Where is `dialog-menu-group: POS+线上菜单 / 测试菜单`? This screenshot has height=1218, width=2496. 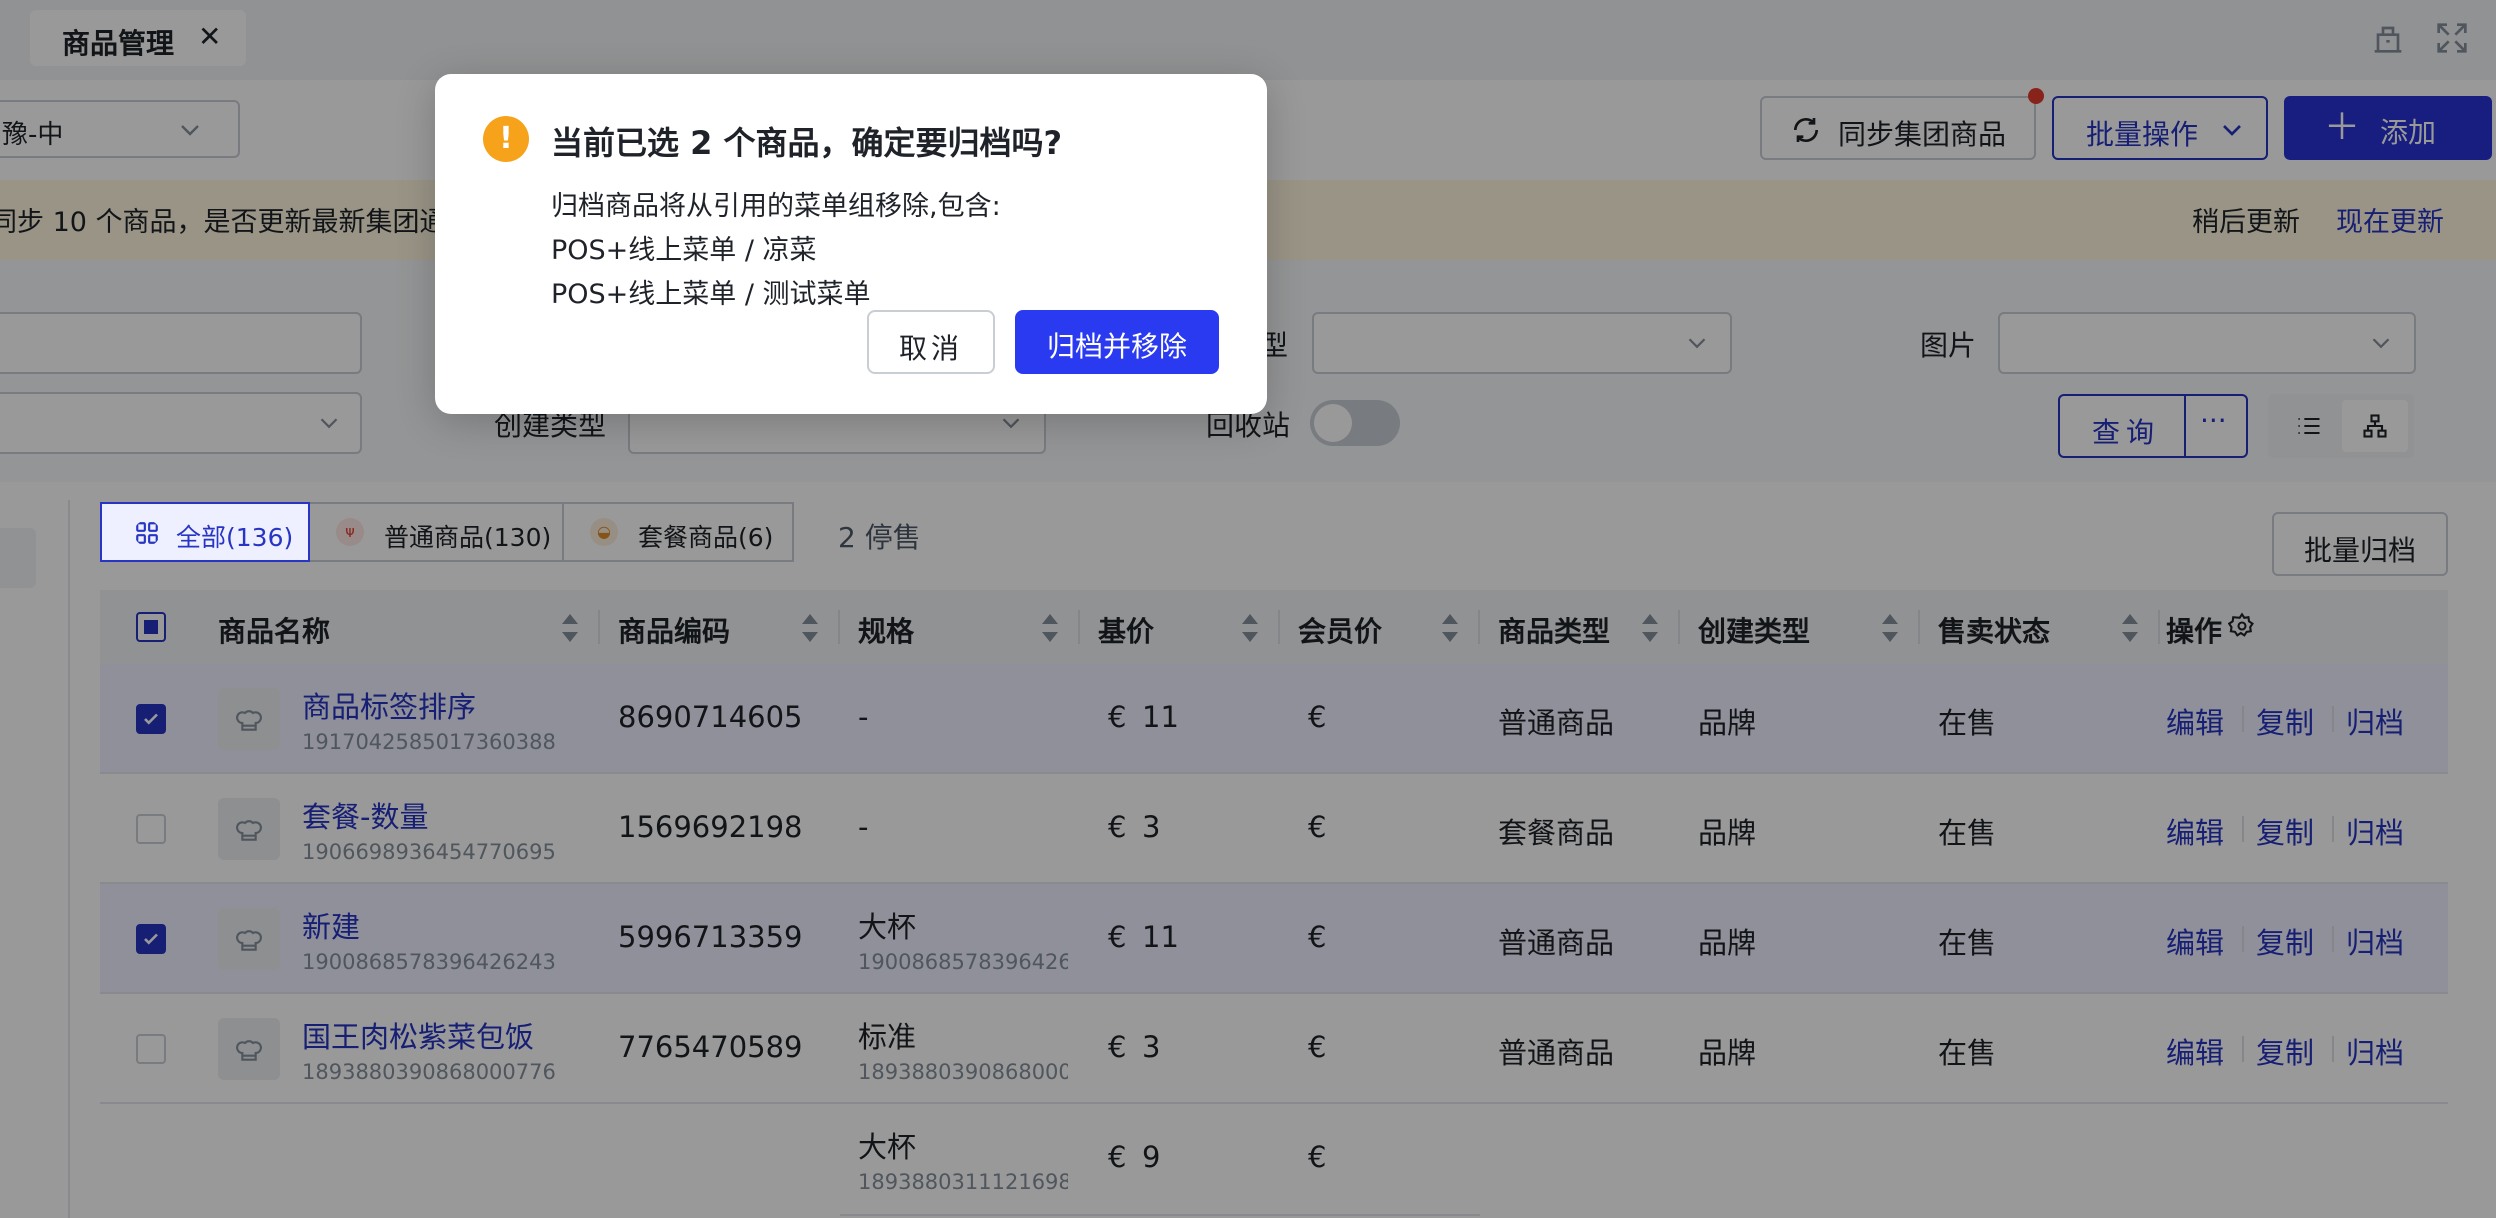
dialog-menu-group: POS+线上菜单 / 测试菜单 is located at coordinates (711, 294).